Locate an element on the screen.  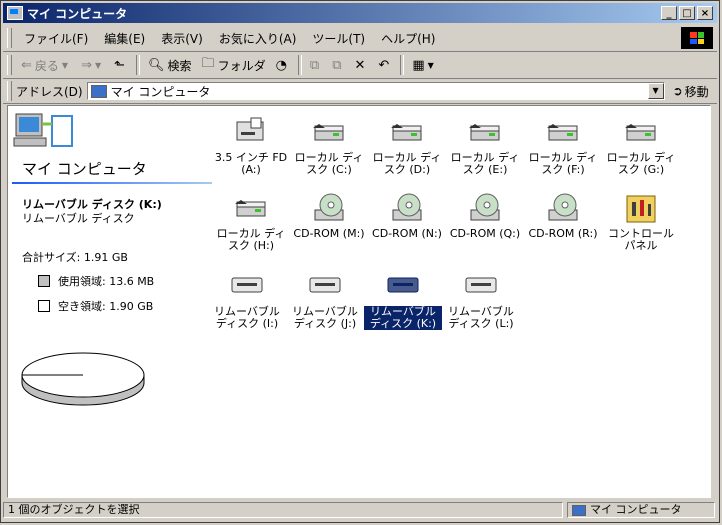
search-label: 検索 is located at coordinates (179, 65).